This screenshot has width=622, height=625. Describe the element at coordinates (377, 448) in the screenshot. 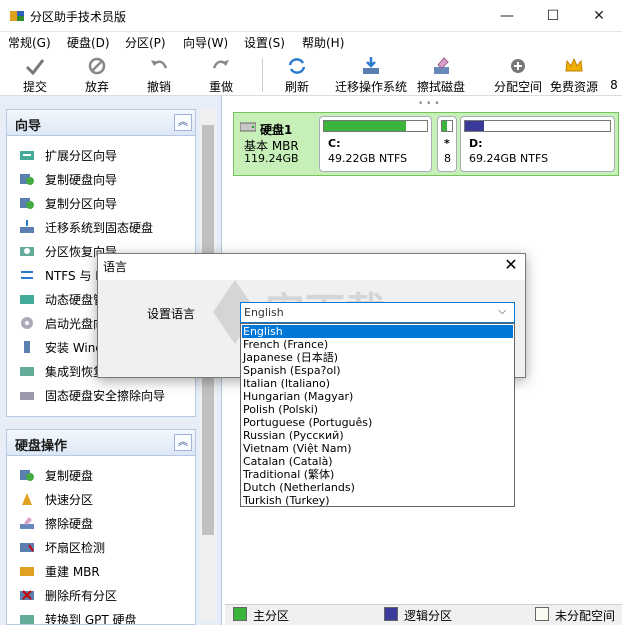

I see `language-option: Vietnam (Việt Nam)` at that location.